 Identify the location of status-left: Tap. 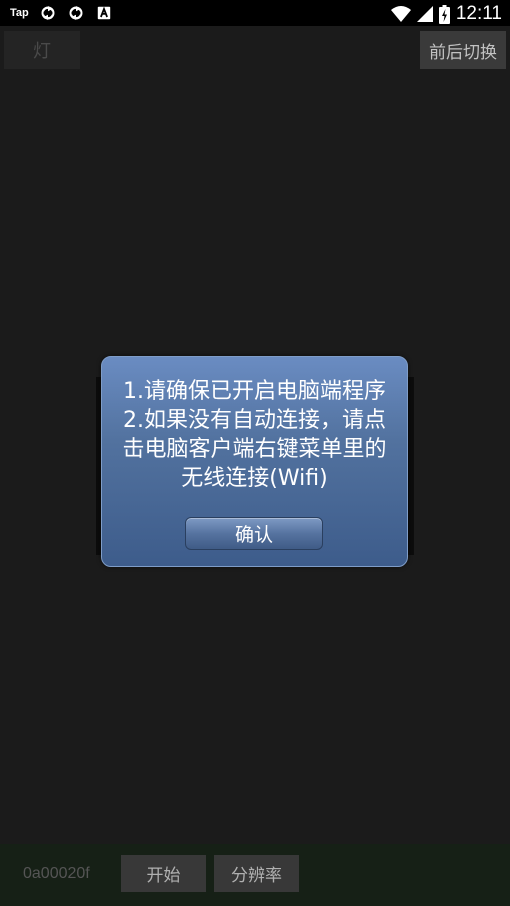
(61, 13).